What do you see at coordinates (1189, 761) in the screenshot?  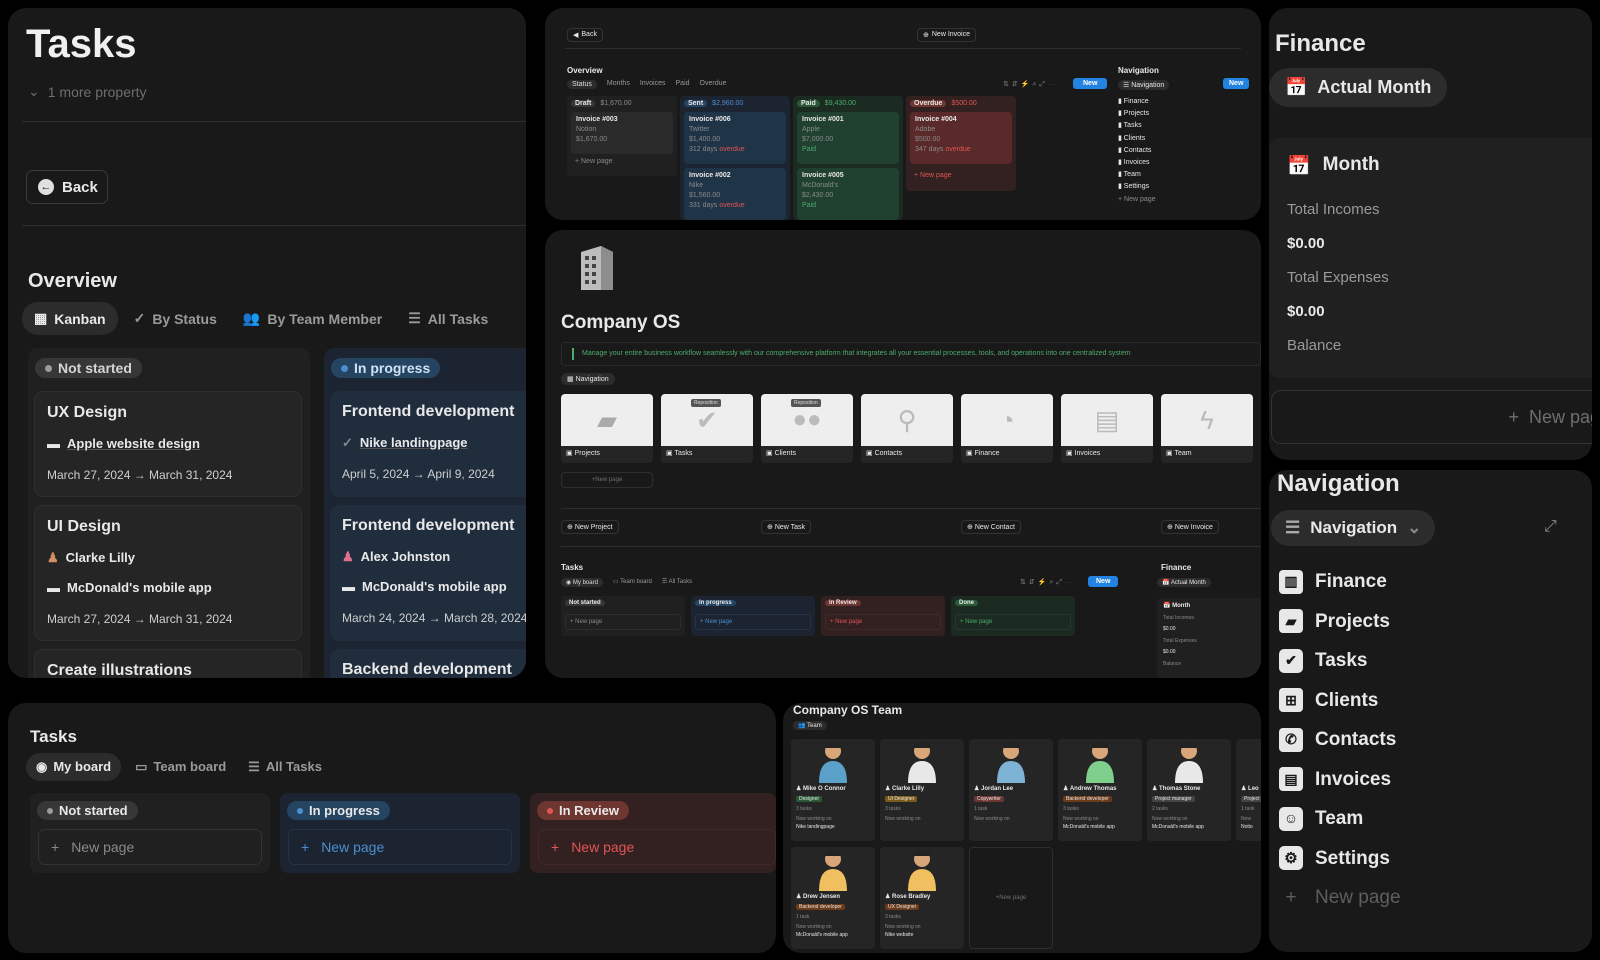 I see `avatar` at bounding box center [1189, 761].